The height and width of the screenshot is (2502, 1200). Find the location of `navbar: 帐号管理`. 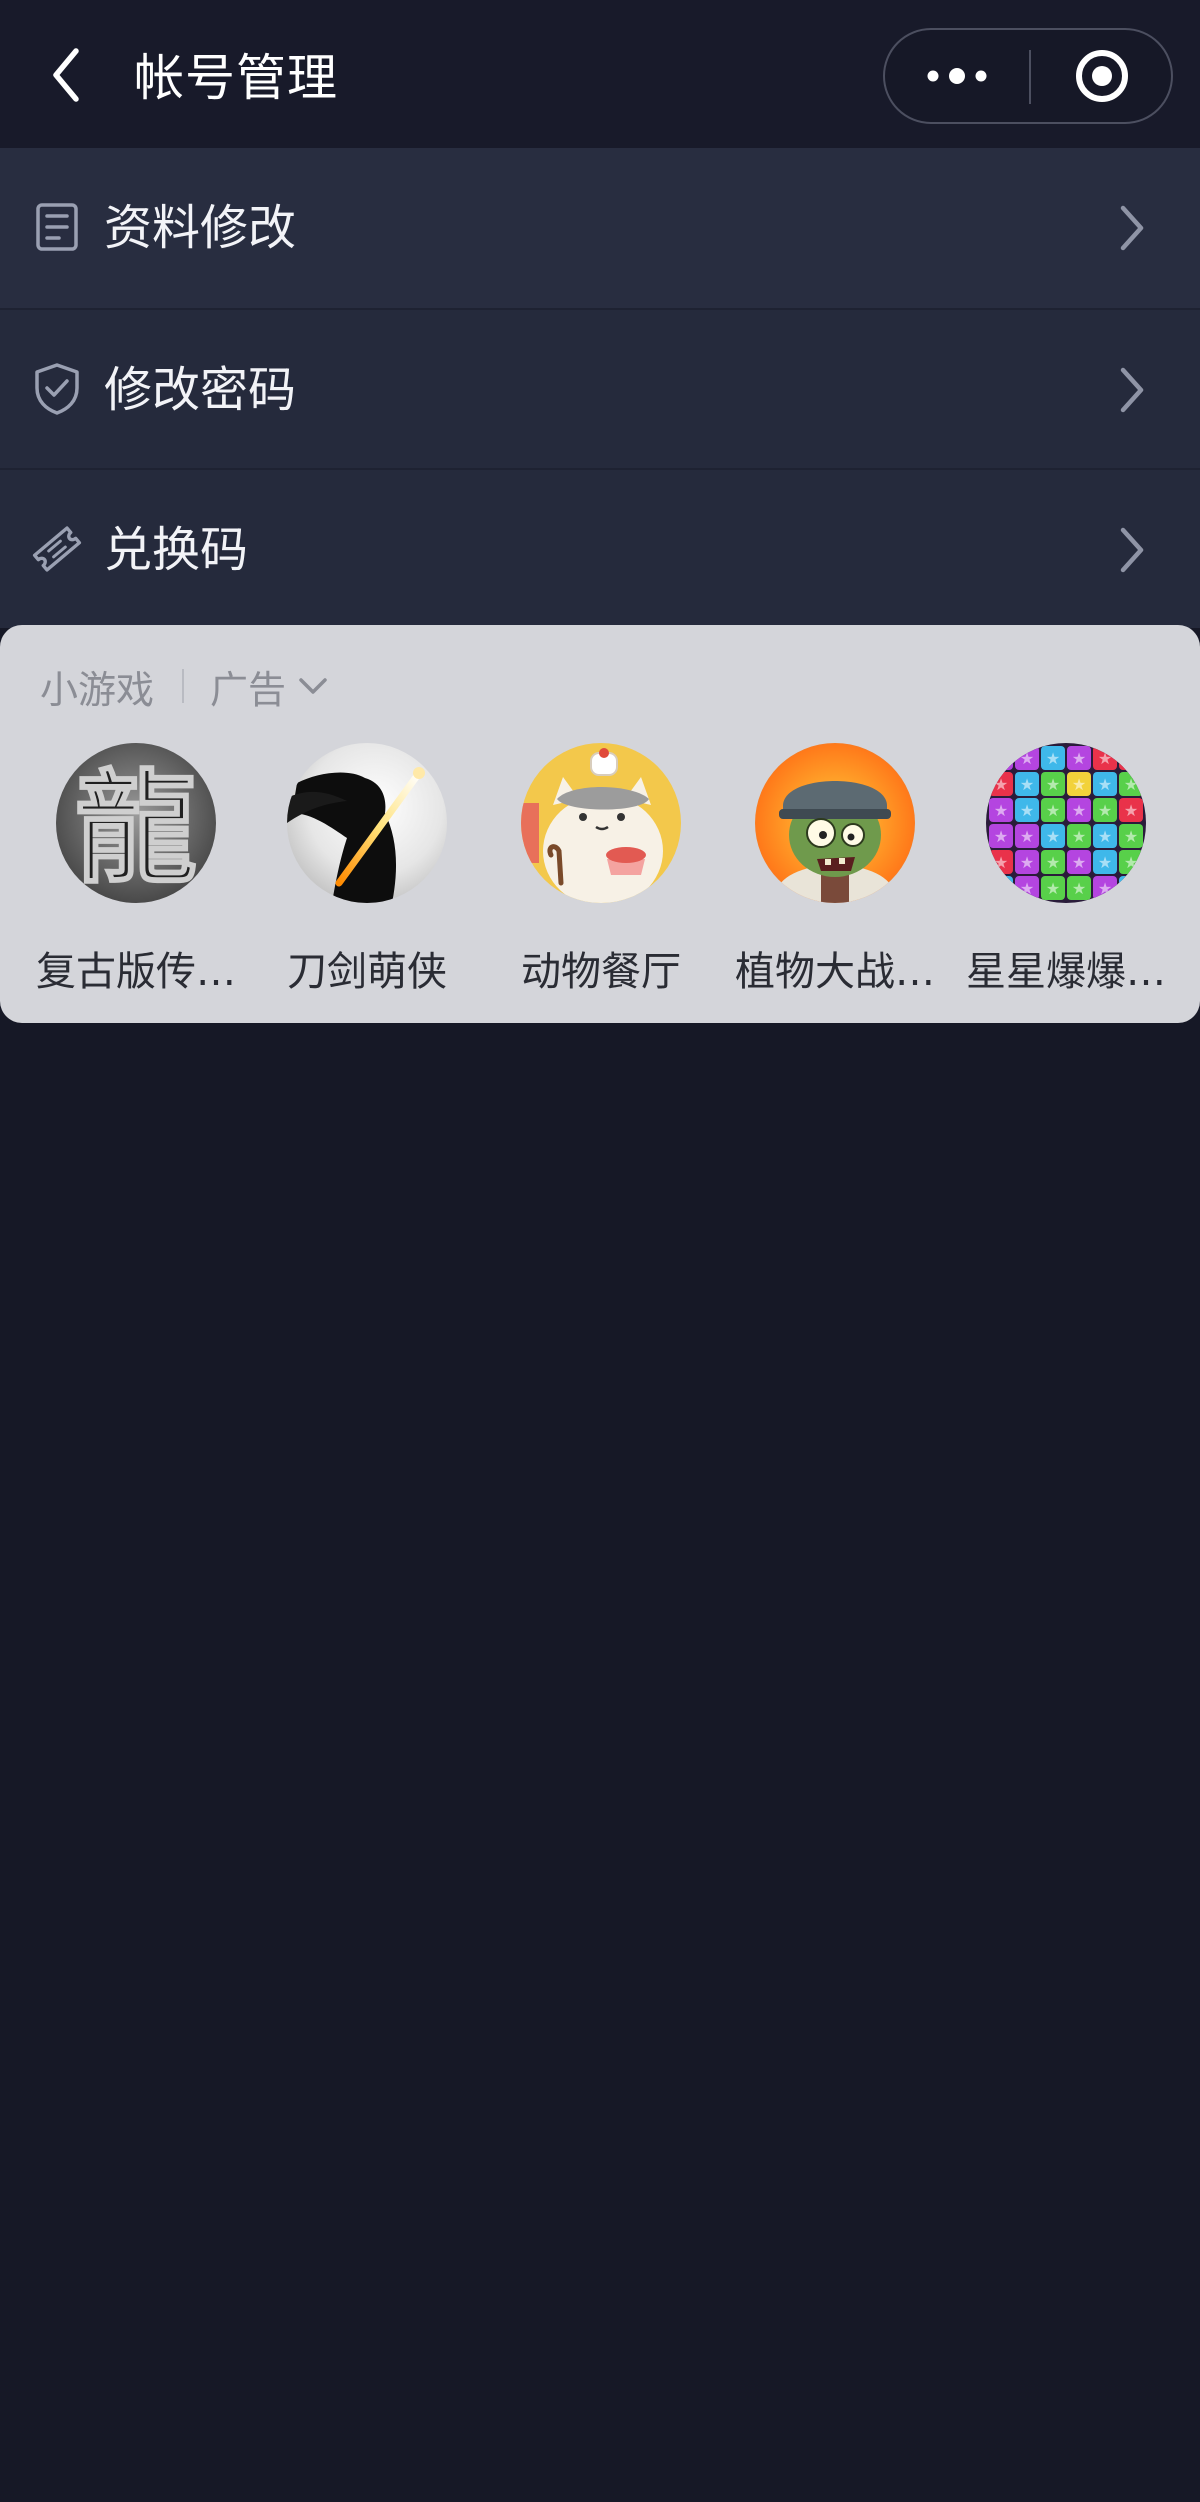

navbar: 帐号管理 is located at coordinates (600, 74).